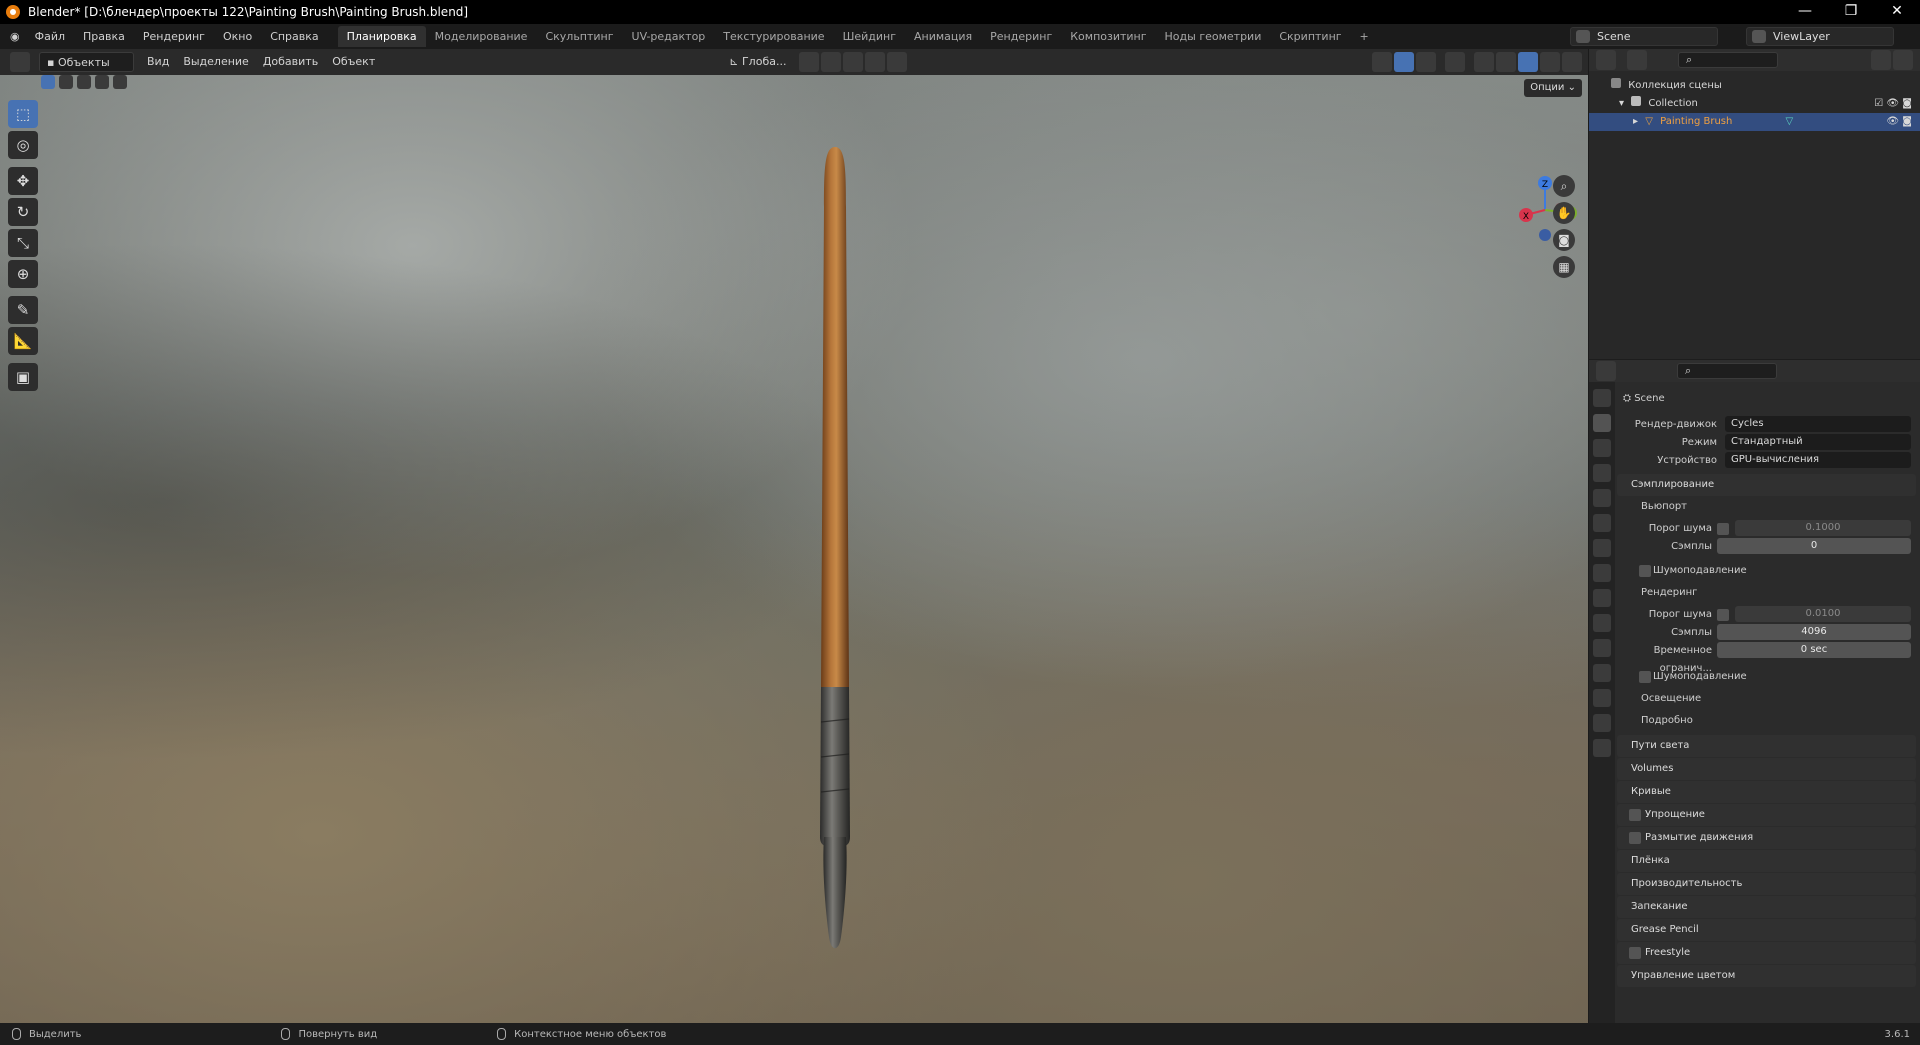 This screenshot has height=1045, width=1920. What do you see at coordinates (1506, 62) in the screenshot?
I see `solid-shading-icon` at bounding box center [1506, 62].